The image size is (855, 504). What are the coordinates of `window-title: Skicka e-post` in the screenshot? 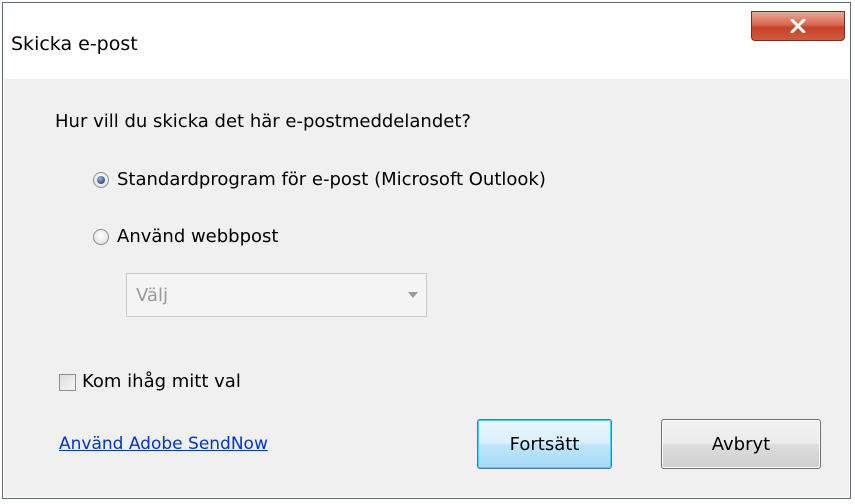 It's located at (74, 44).